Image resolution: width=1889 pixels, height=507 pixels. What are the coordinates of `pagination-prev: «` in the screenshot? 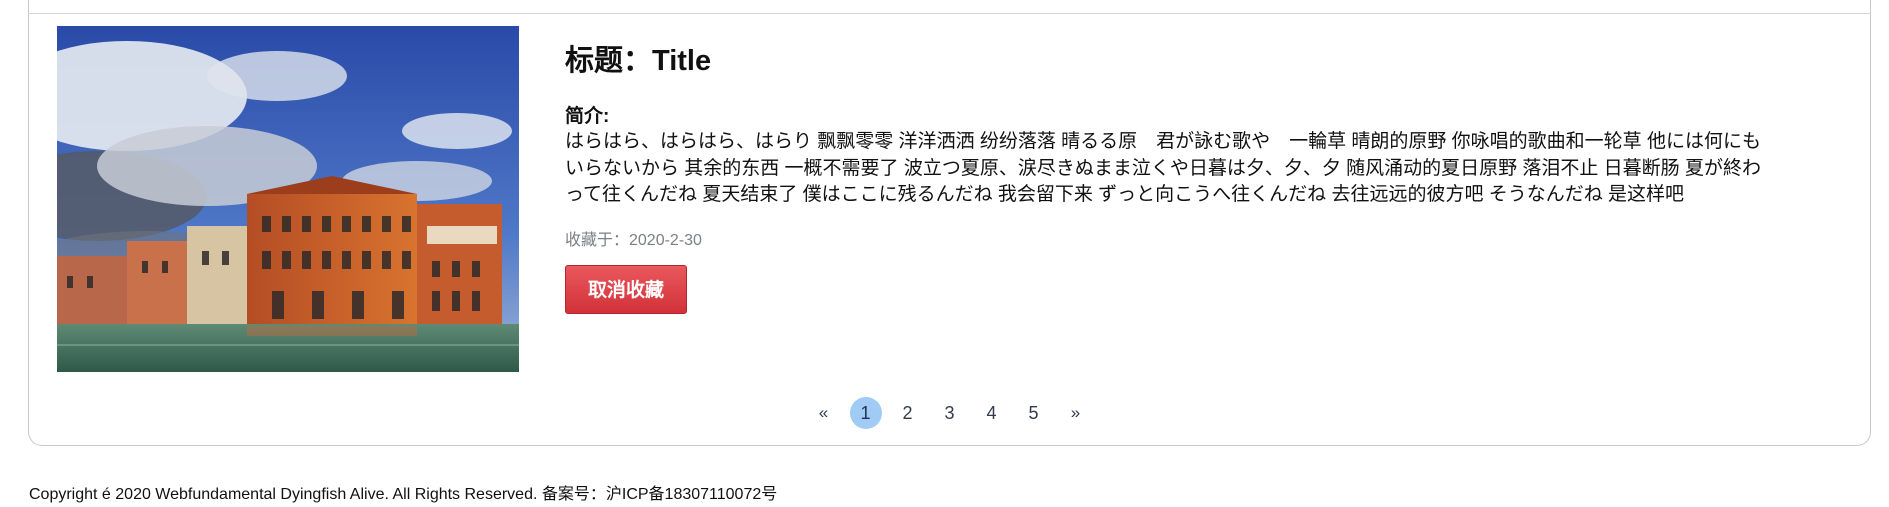 It's located at (824, 413).